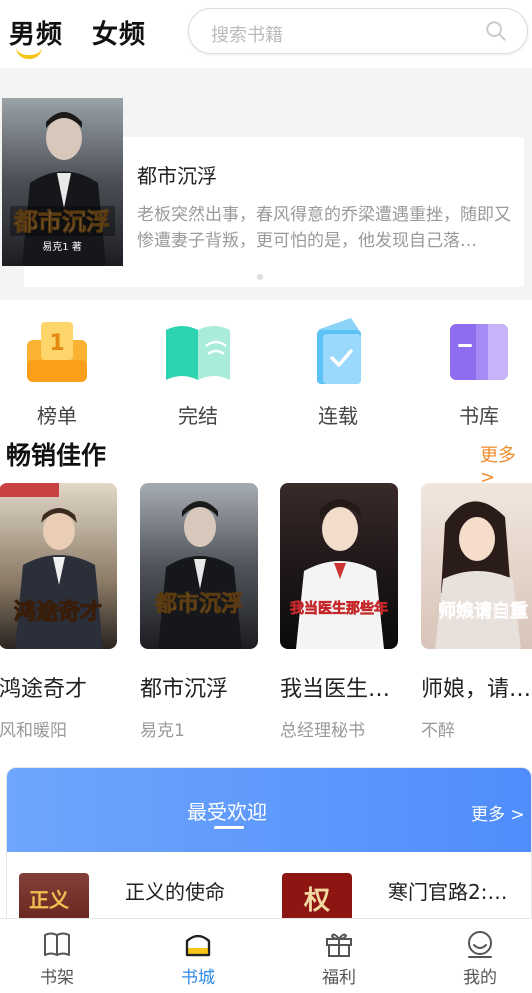  What do you see at coordinates (339, 351) in the screenshot?
I see `serial-icon` at bounding box center [339, 351].